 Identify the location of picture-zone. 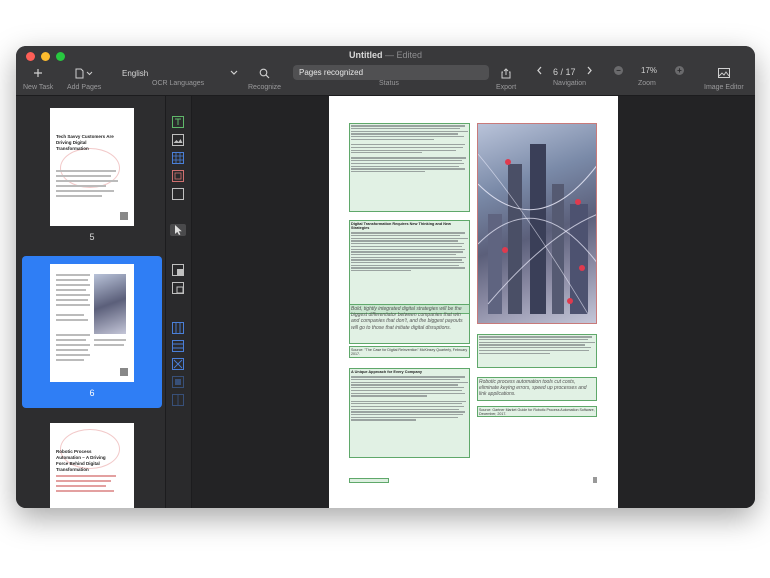
(537, 223).